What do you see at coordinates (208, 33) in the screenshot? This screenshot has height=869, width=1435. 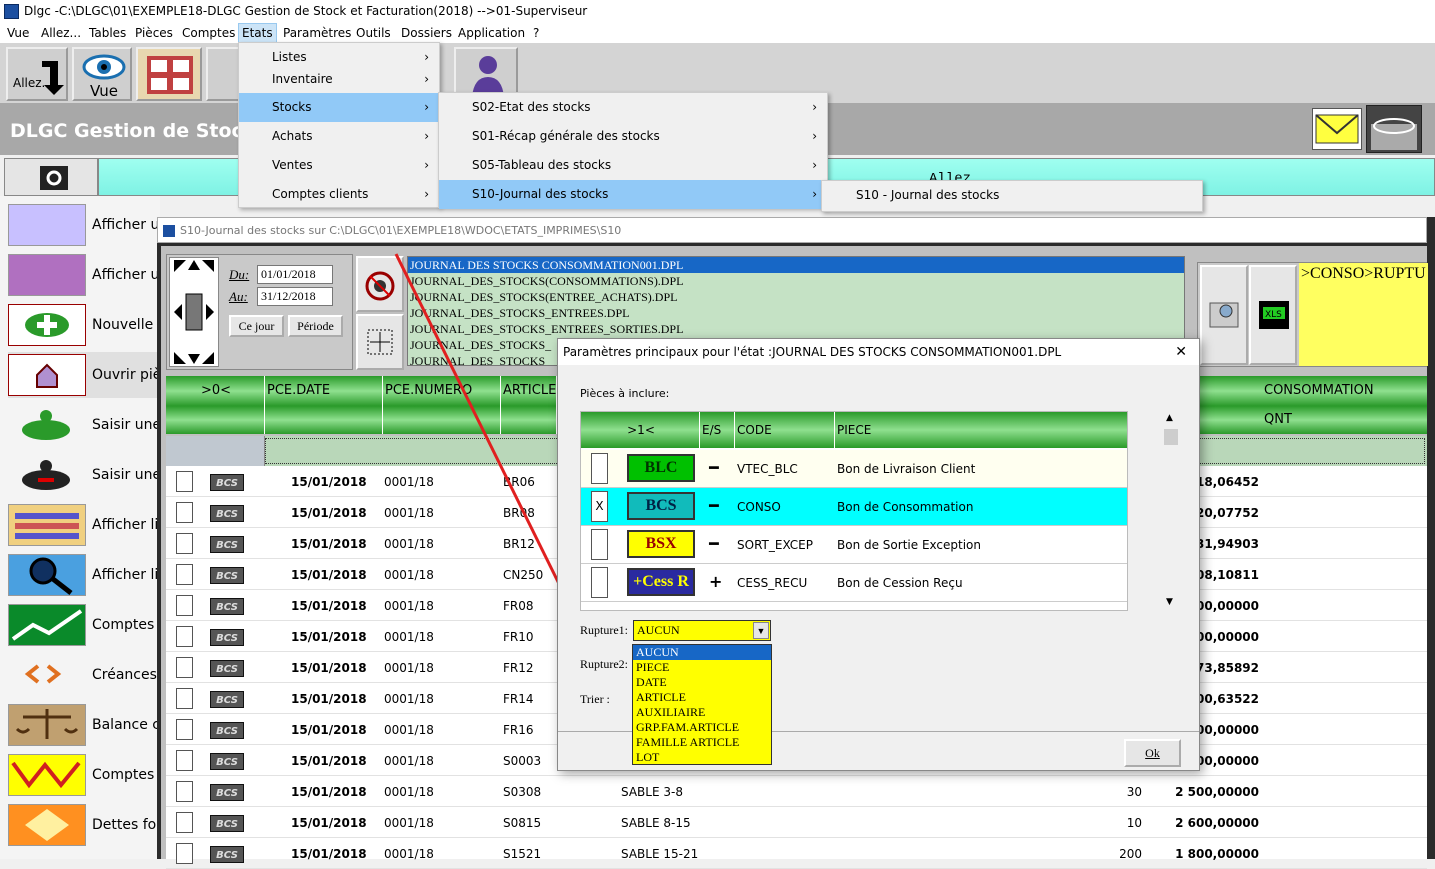 I see `menu-comptes: Comptes` at bounding box center [208, 33].